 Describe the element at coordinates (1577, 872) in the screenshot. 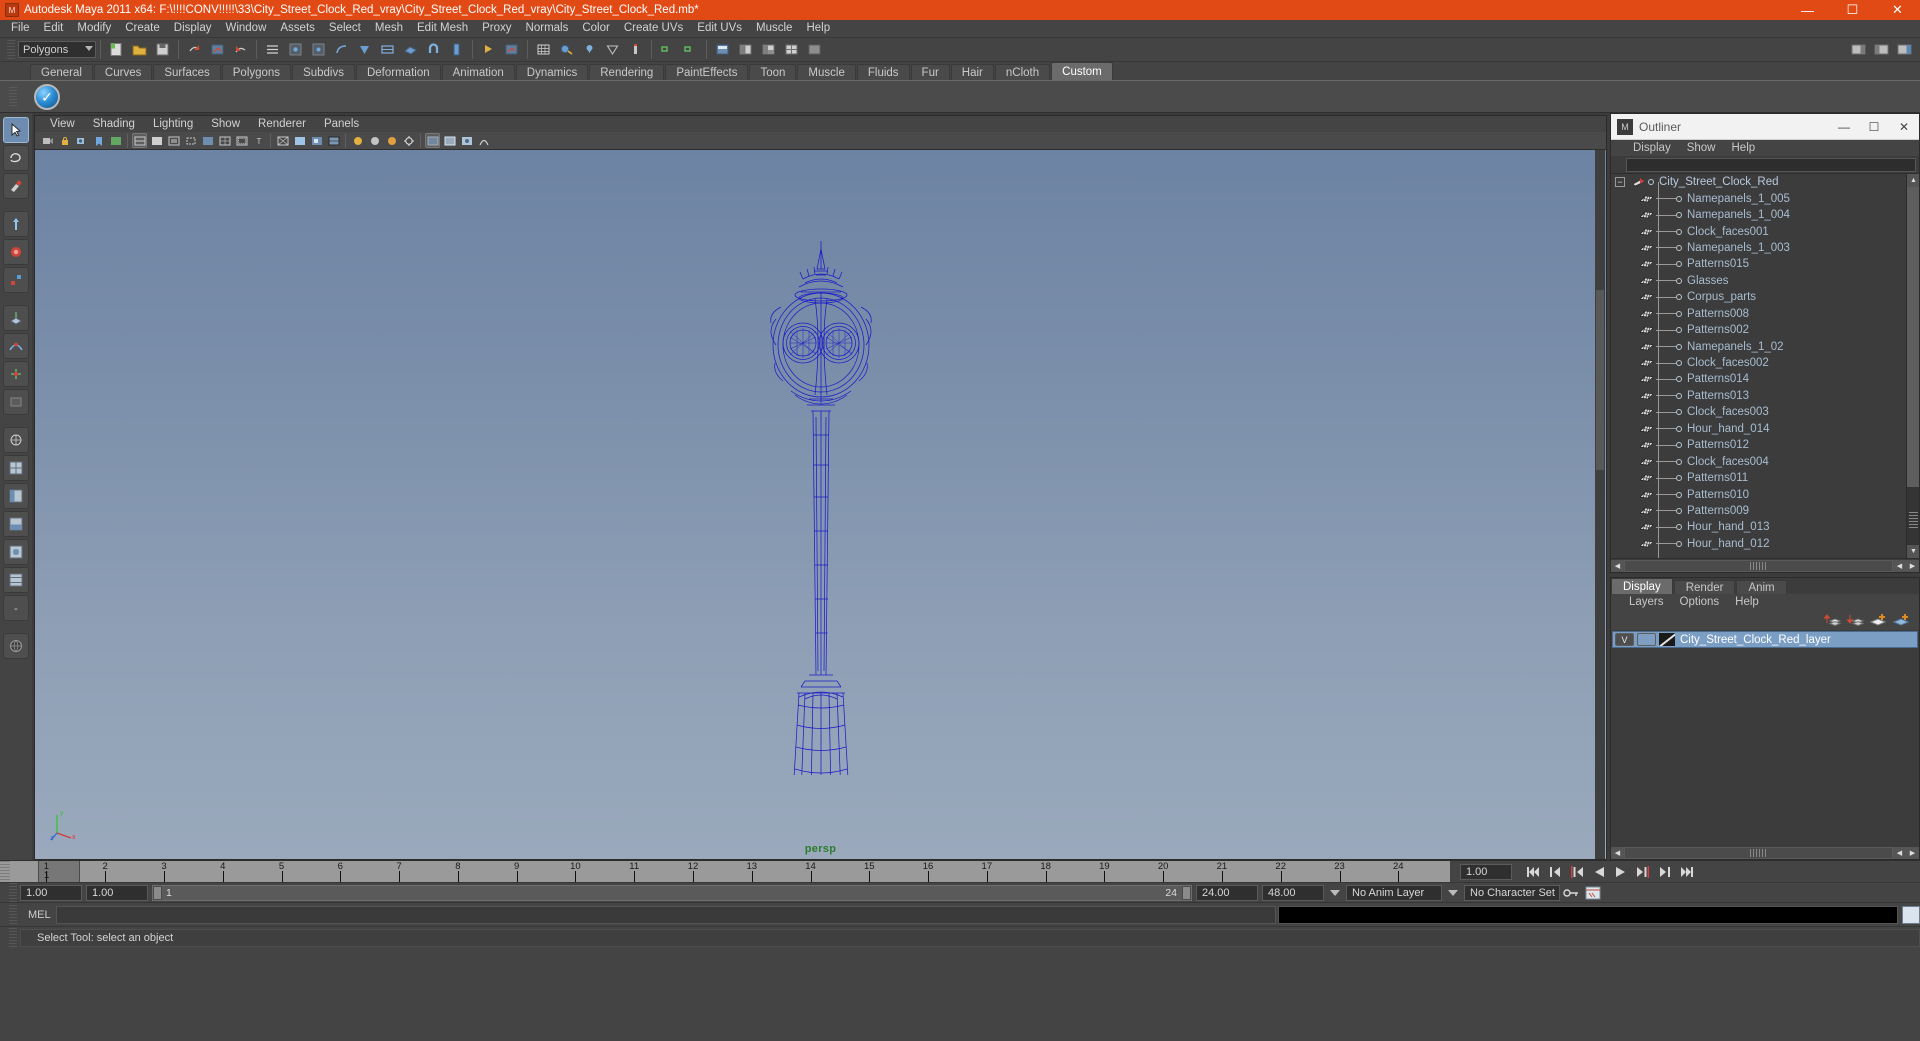

I see `step-back-frame-button` at that location.